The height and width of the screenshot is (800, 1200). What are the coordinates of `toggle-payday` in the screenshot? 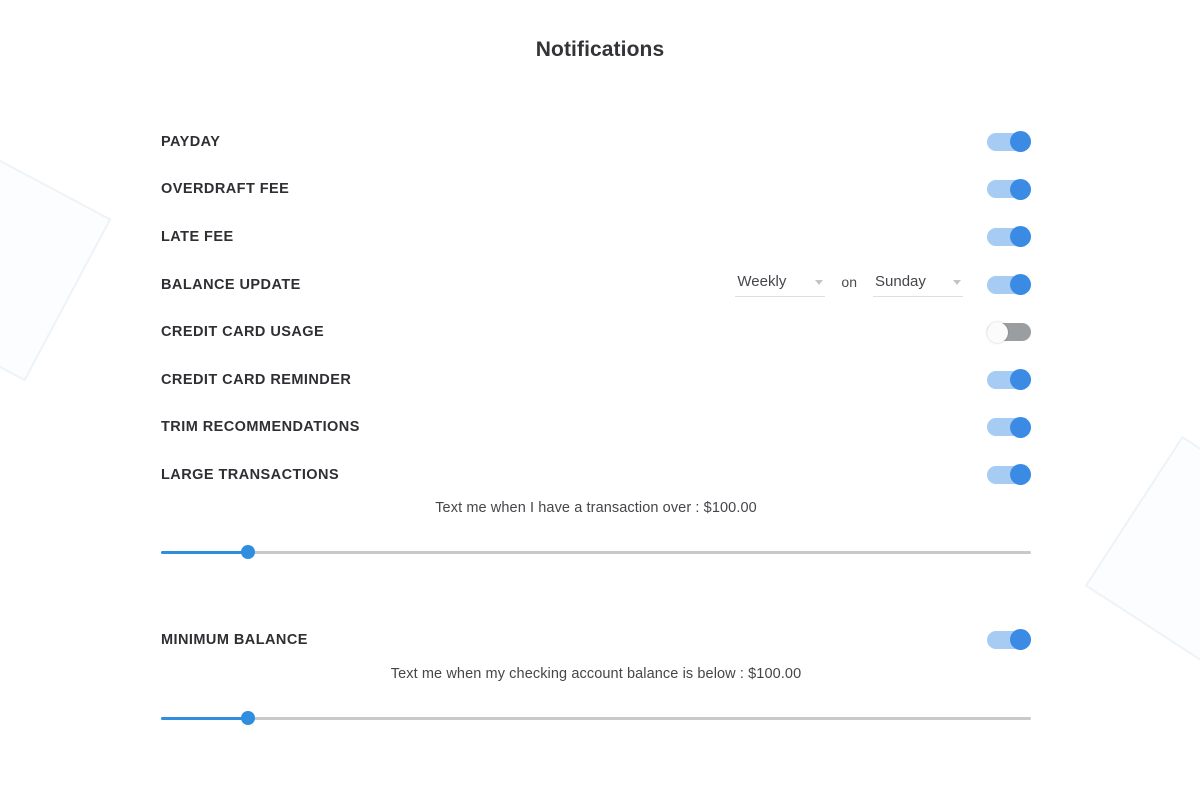 It's located at (1009, 142).